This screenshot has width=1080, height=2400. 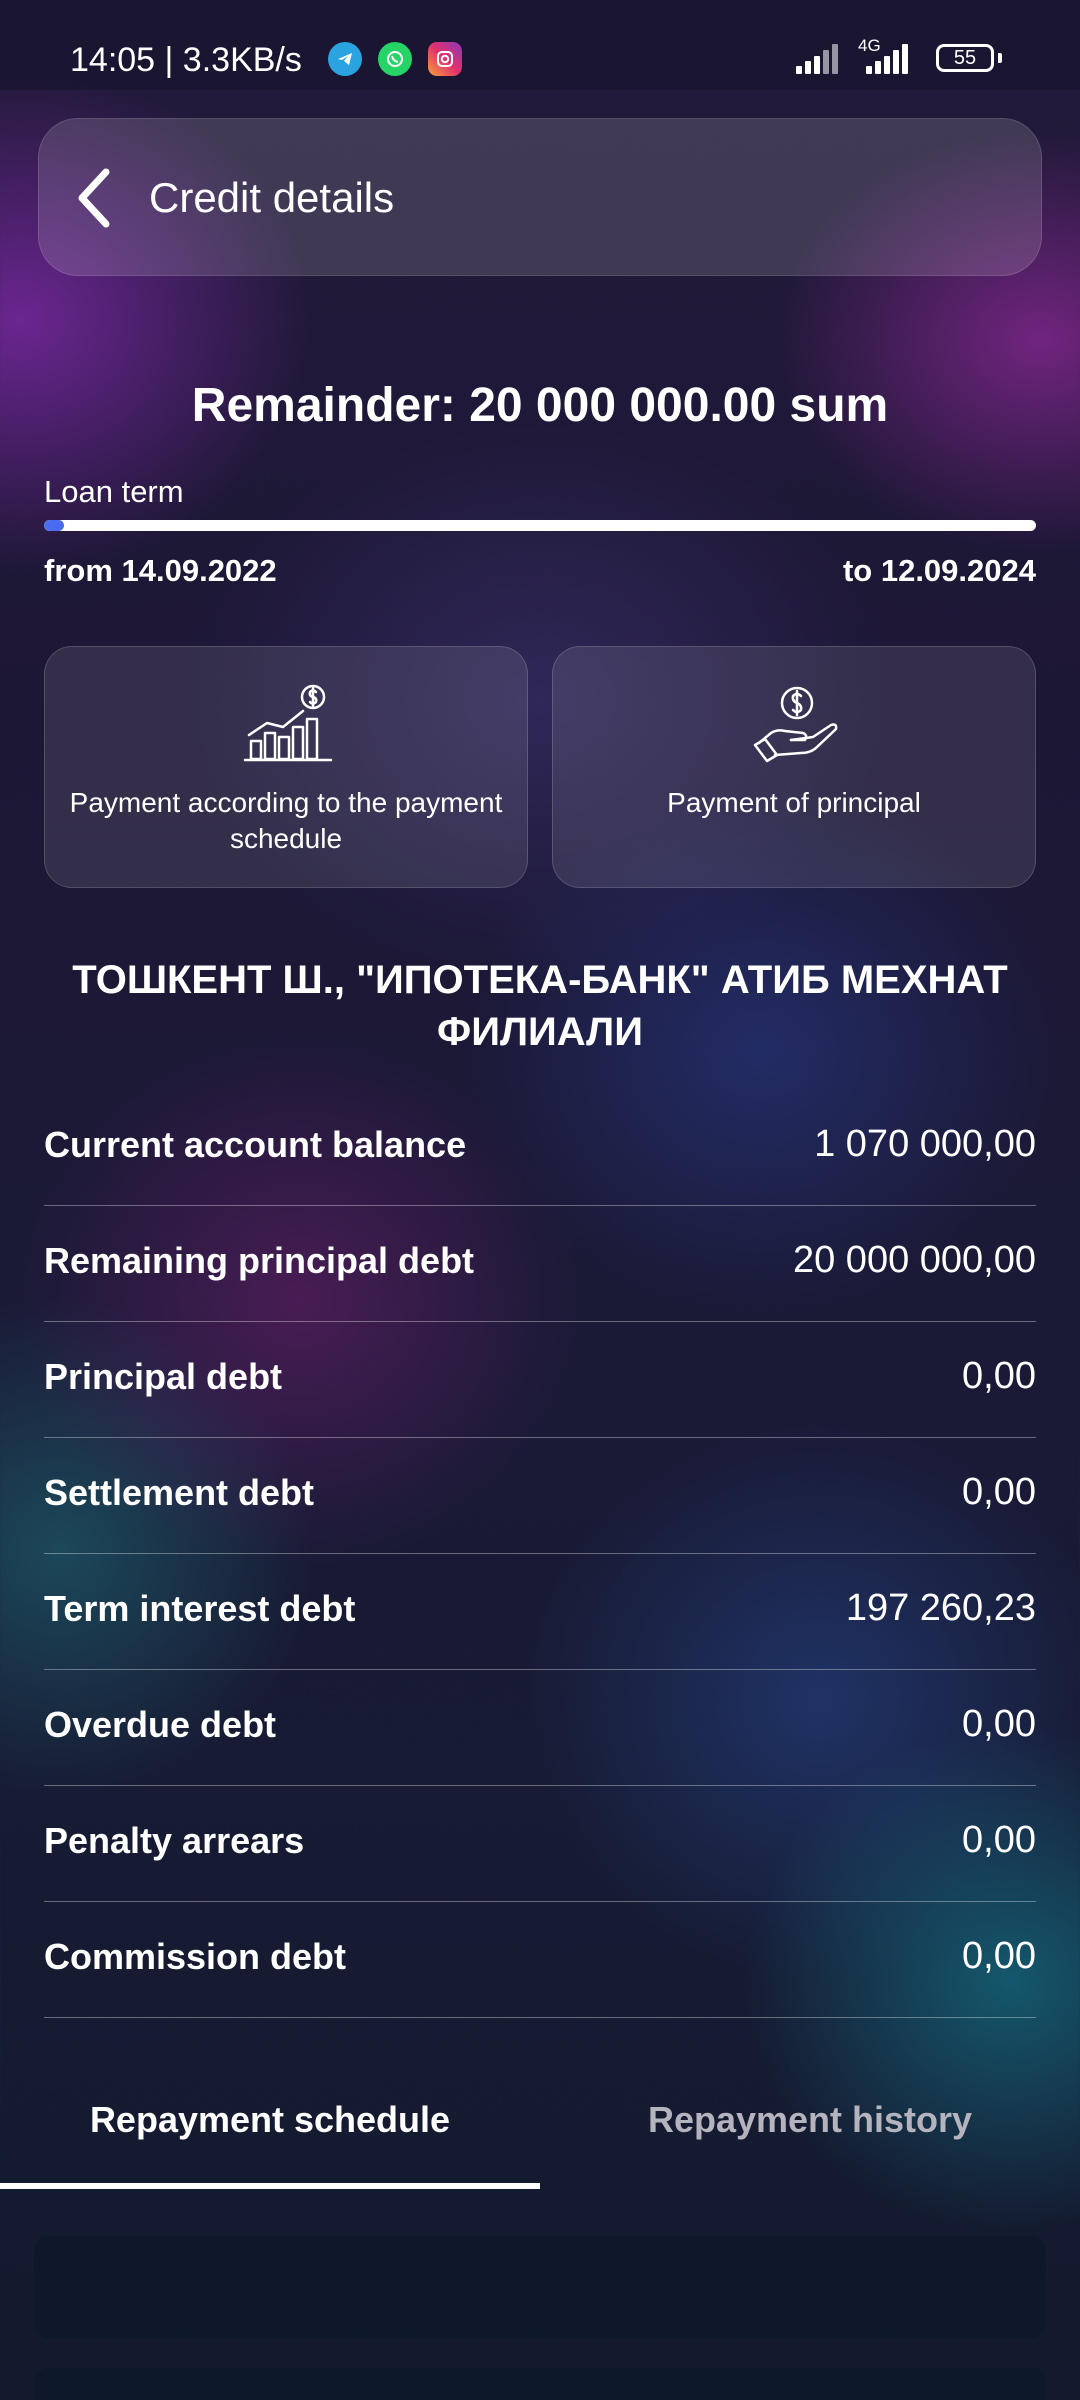 I want to click on page-title: Credit details, so click(x=272, y=197).